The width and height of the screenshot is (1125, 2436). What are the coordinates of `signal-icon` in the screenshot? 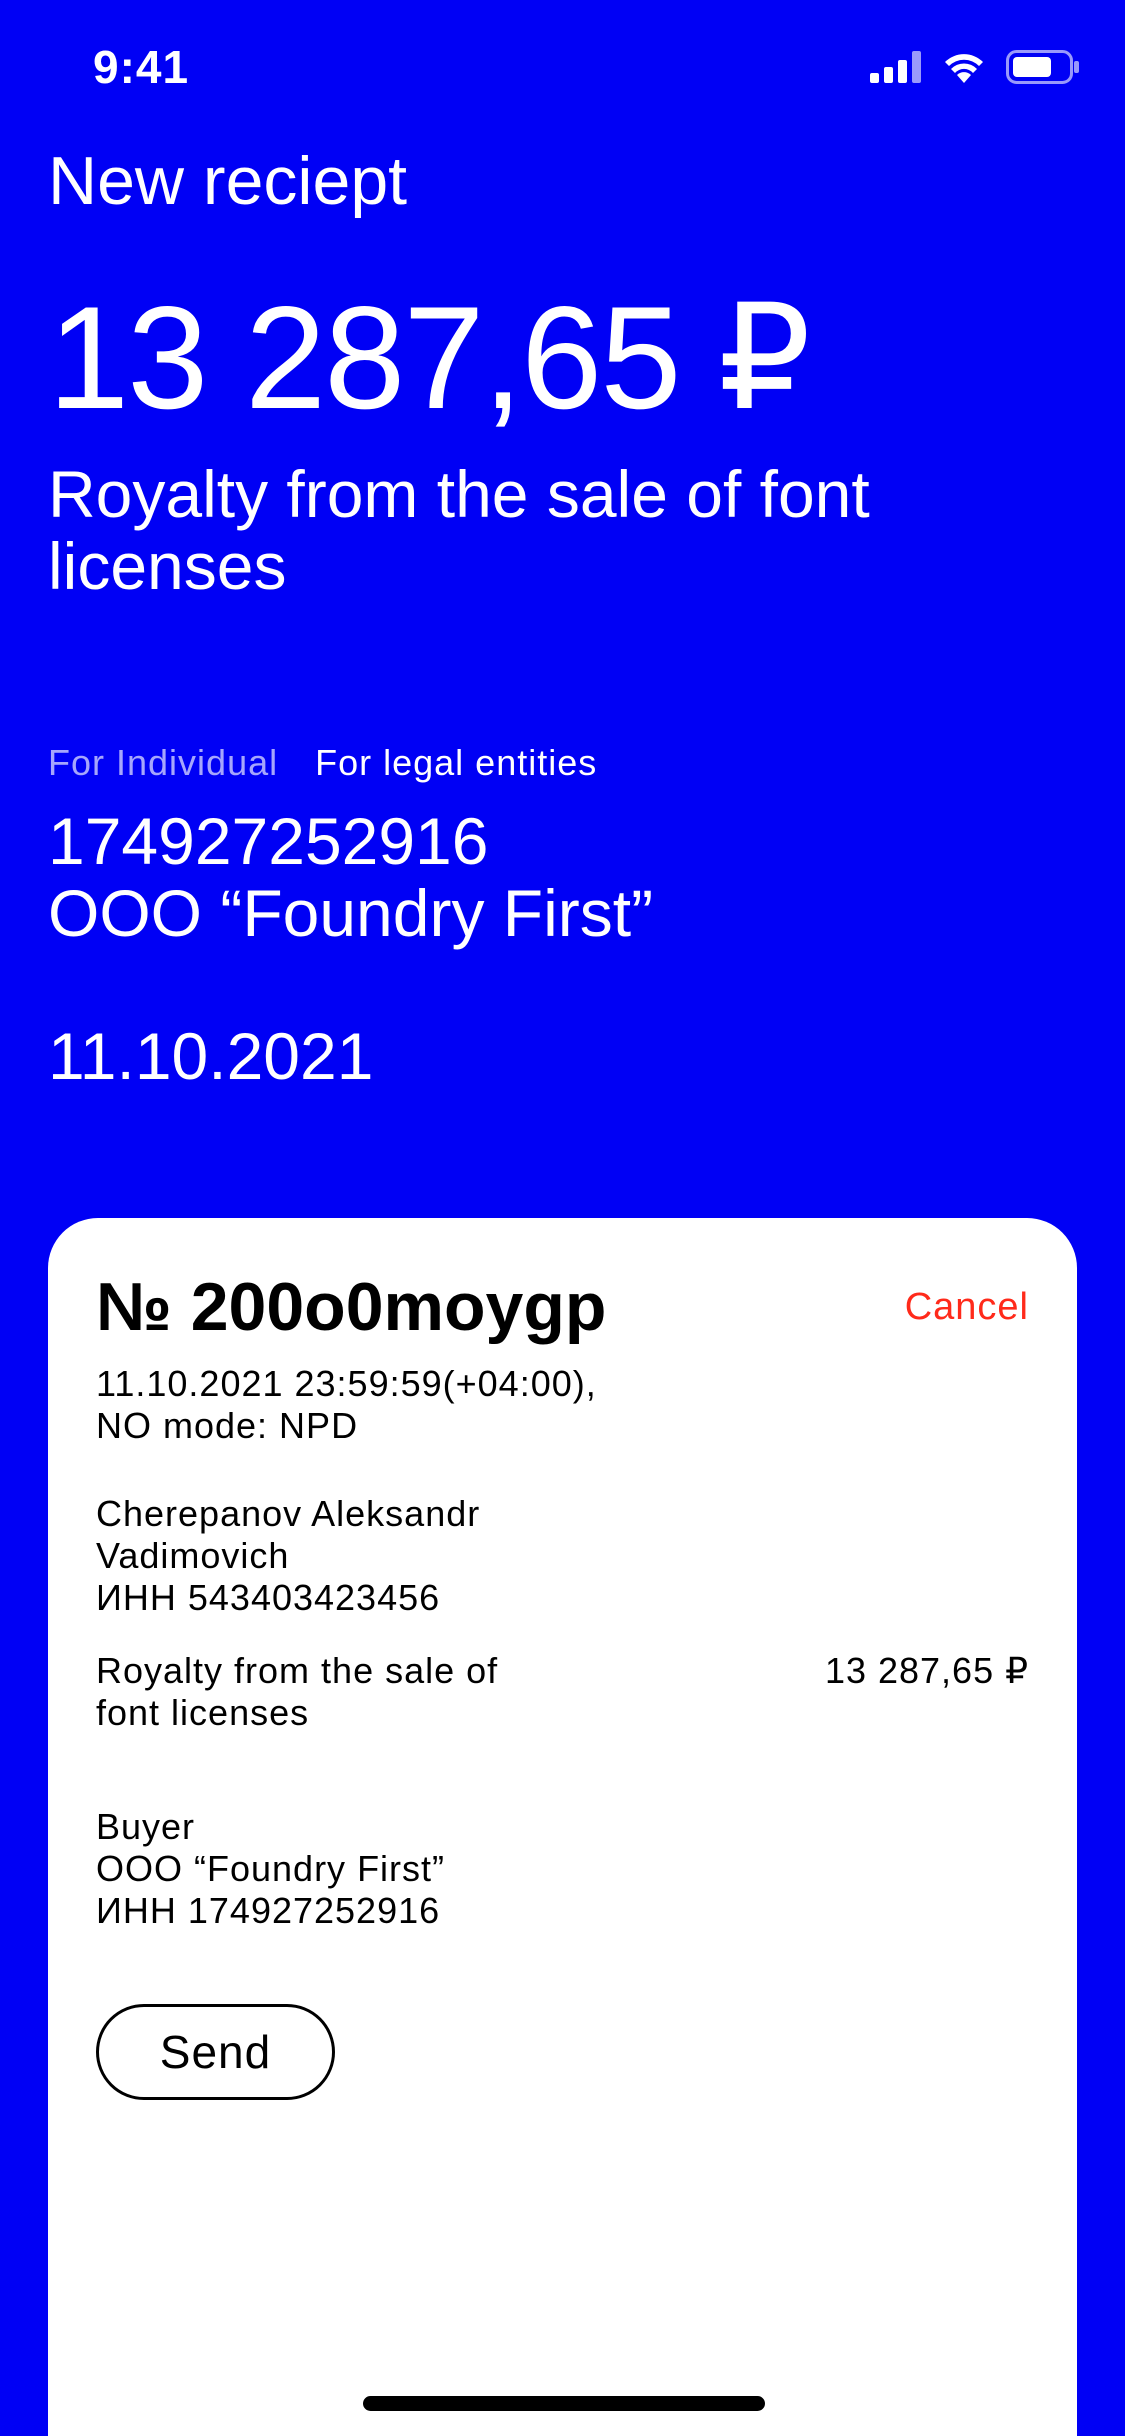 It's located at (896, 69).